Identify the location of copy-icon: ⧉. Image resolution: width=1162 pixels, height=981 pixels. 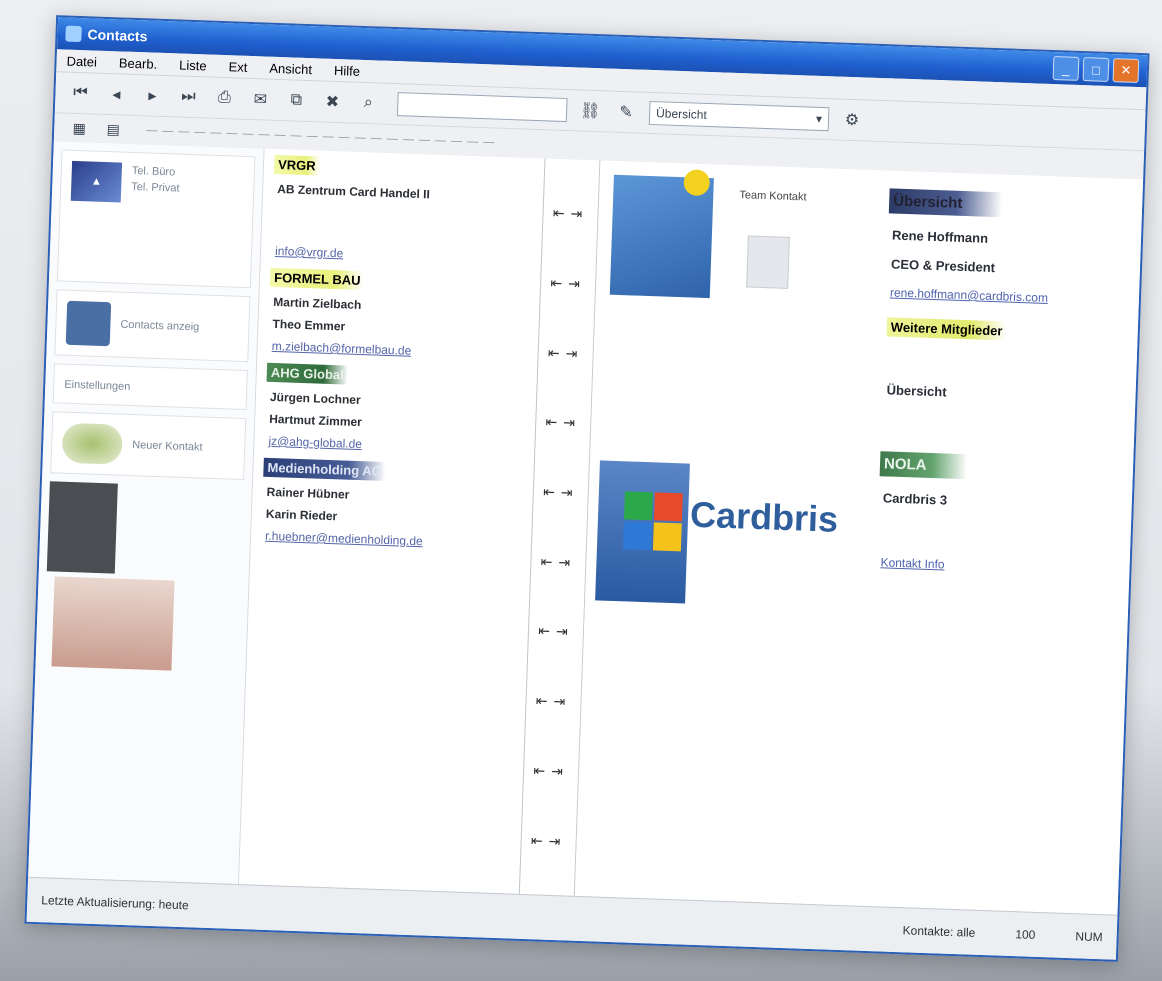
(296, 100).